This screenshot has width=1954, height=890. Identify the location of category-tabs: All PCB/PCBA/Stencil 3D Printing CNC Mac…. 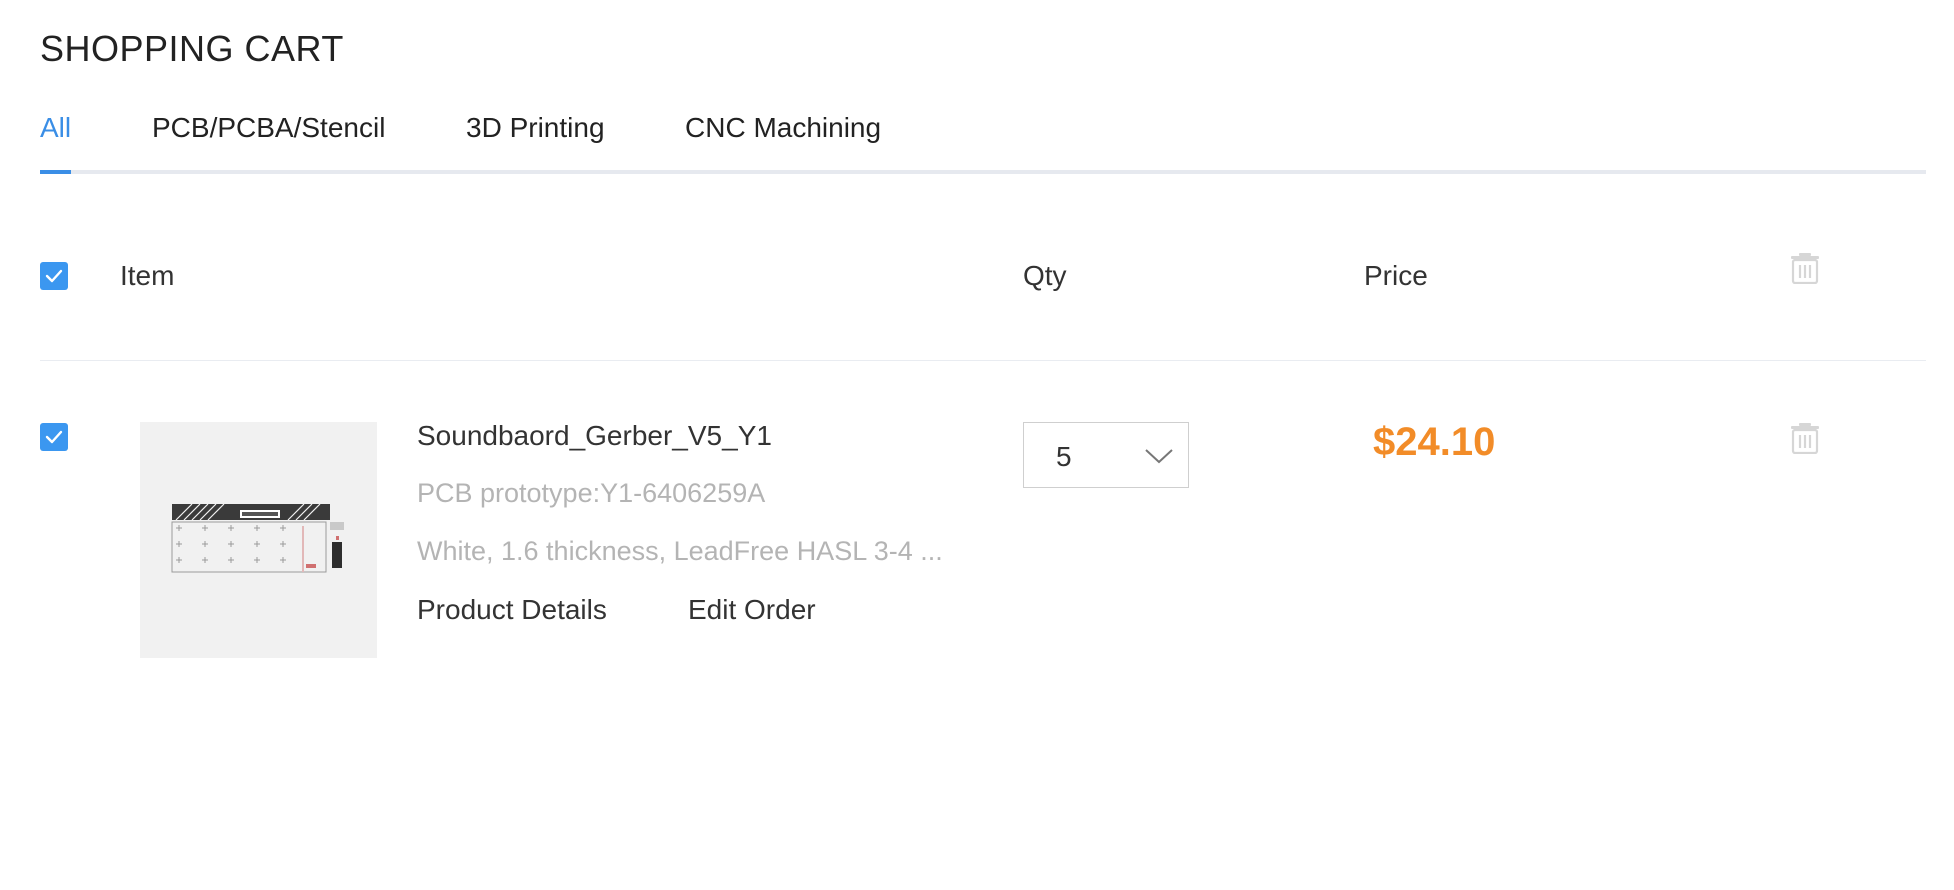
(983, 143).